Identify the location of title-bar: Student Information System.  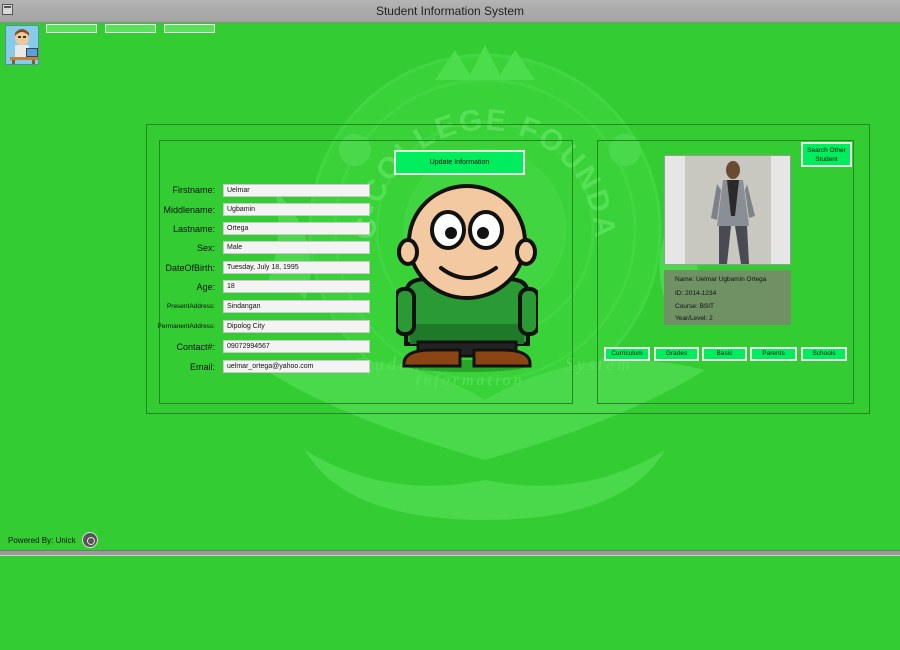
(450, 11).